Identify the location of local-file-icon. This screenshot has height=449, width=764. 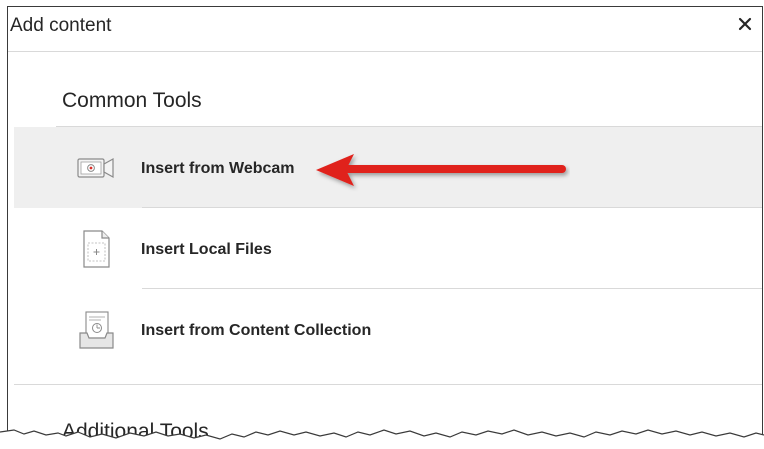
(96, 249).